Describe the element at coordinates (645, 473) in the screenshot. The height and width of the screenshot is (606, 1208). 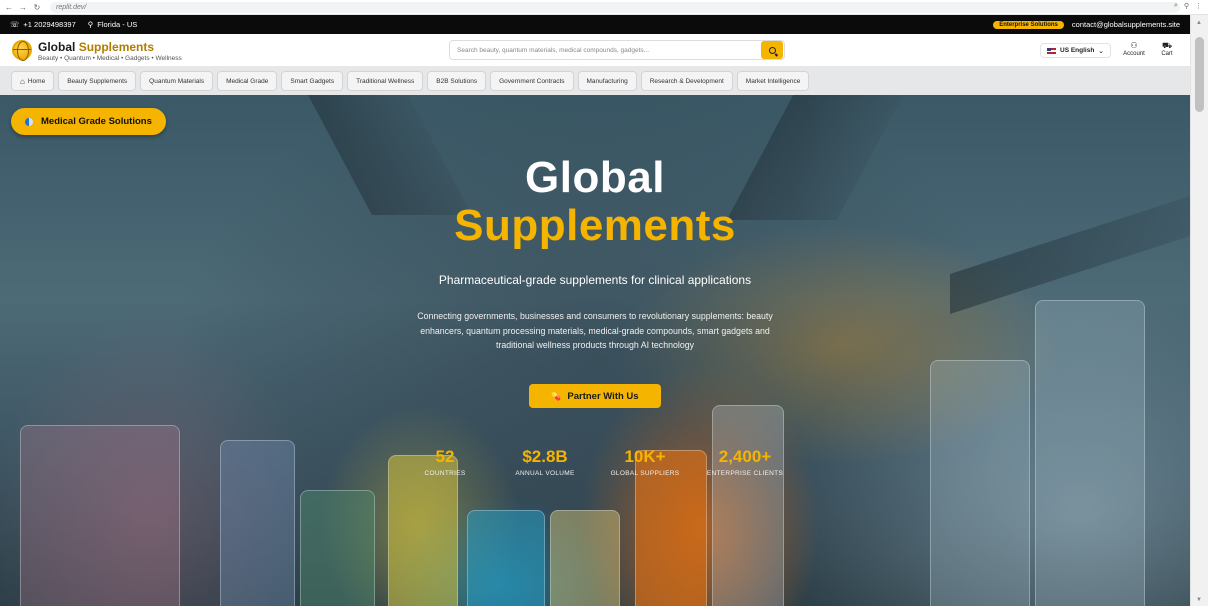
I see `stat-label: GLOBAL SUPPLIERS` at that location.